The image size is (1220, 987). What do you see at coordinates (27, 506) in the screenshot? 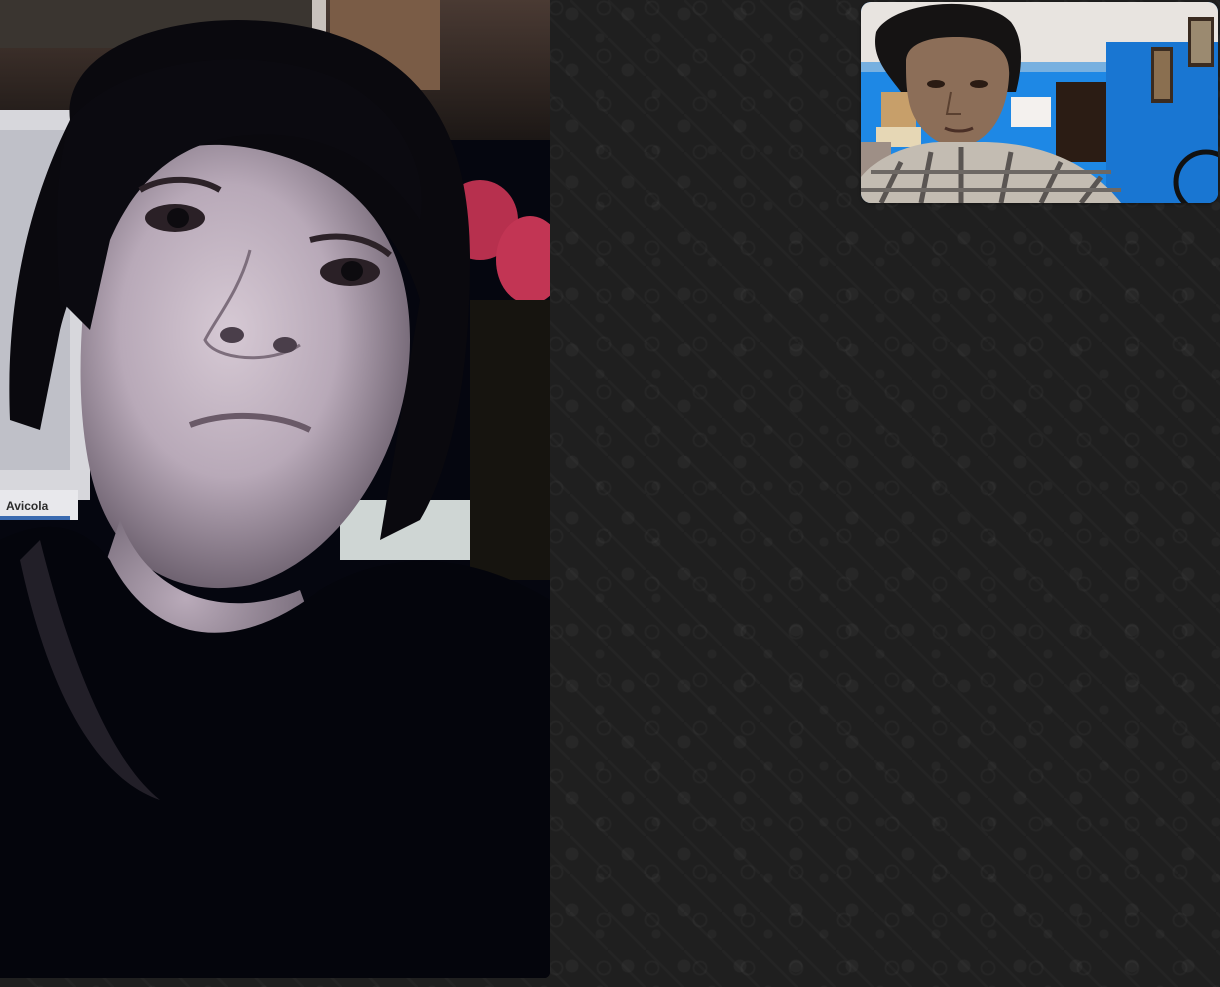
I see `remote-background-sign: Avicola` at bounding box center [27, 506].